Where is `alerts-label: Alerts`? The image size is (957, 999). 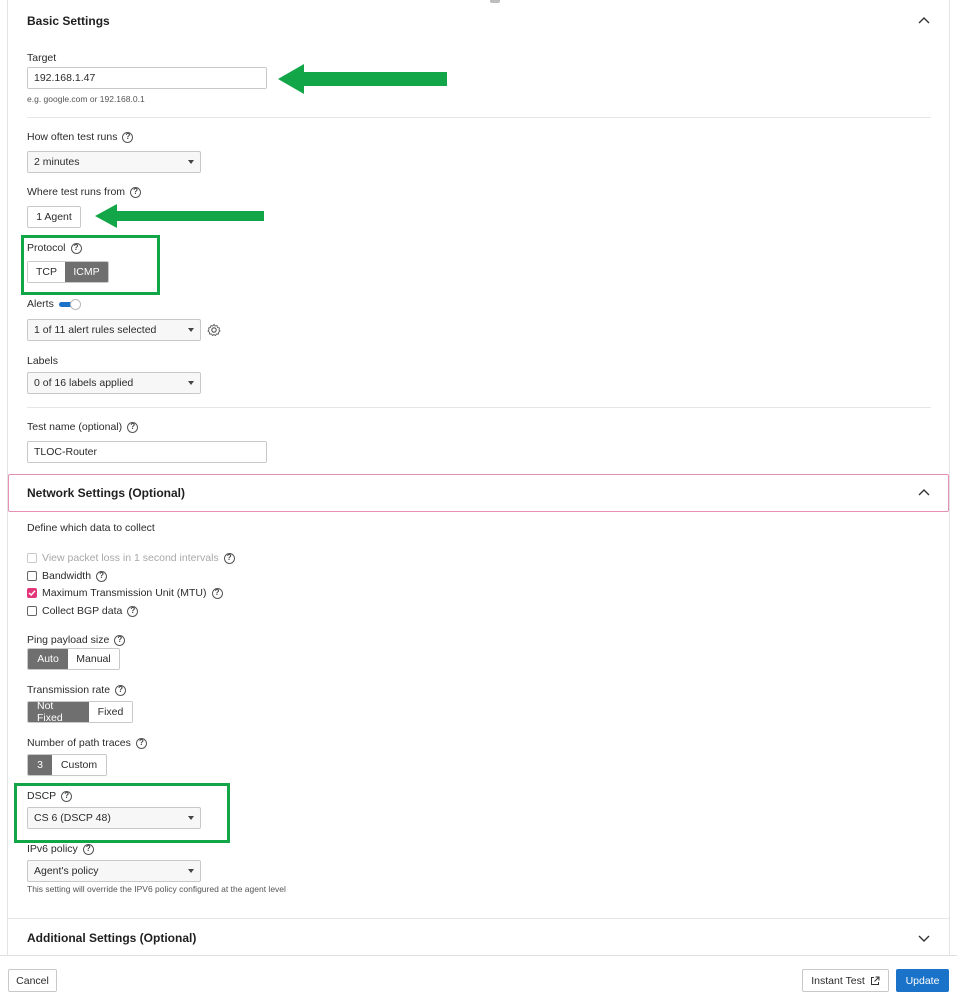
alerts-label: Alerts is located at coordinates (54, 304).